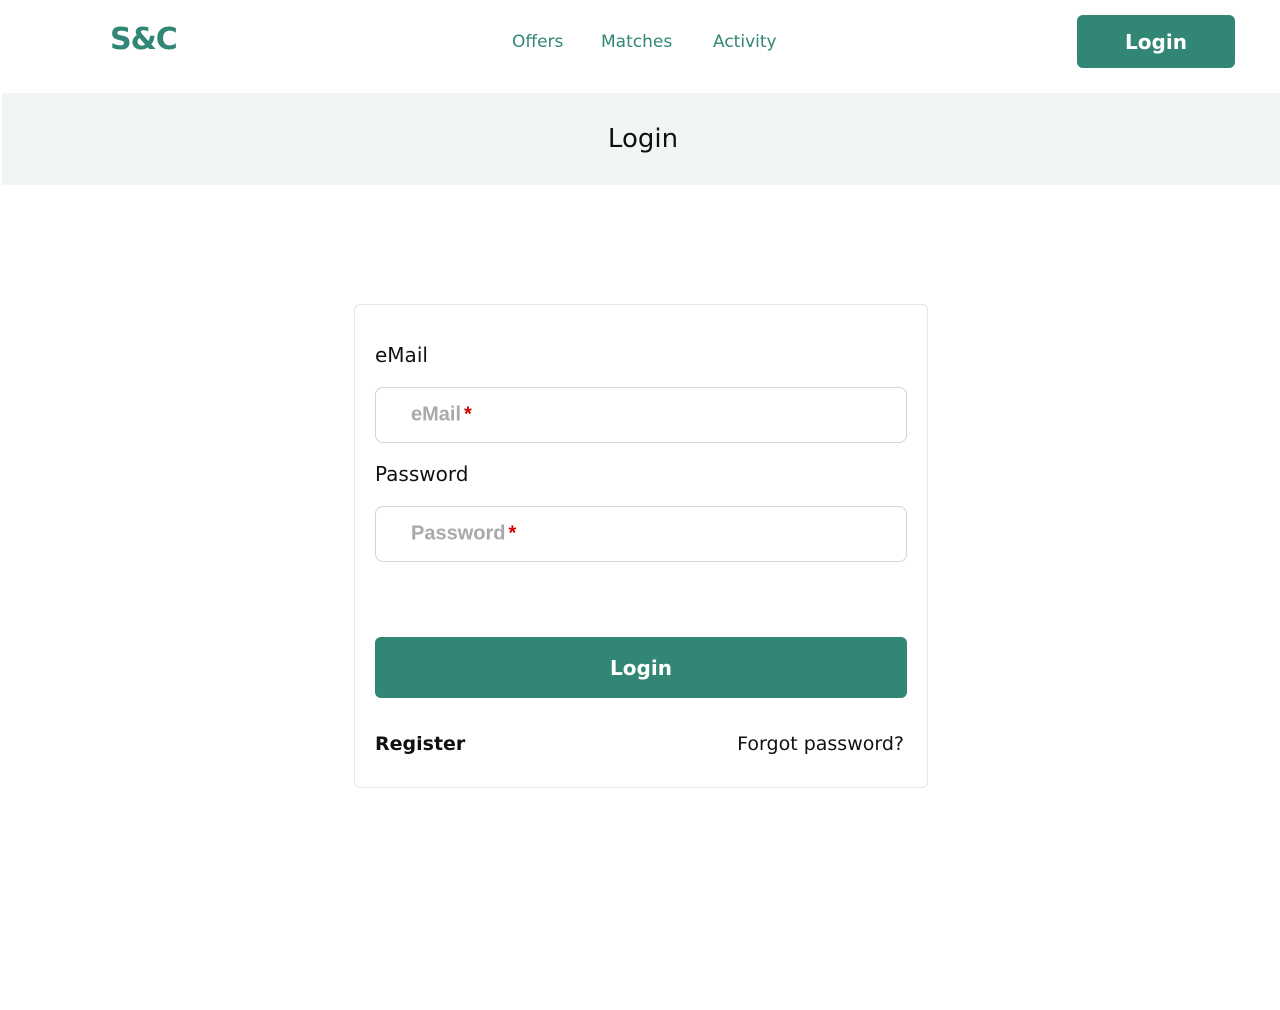 This screenshot has width=1280, height=1010. I want to click on brand-logo: S&C, so click(144, 39).